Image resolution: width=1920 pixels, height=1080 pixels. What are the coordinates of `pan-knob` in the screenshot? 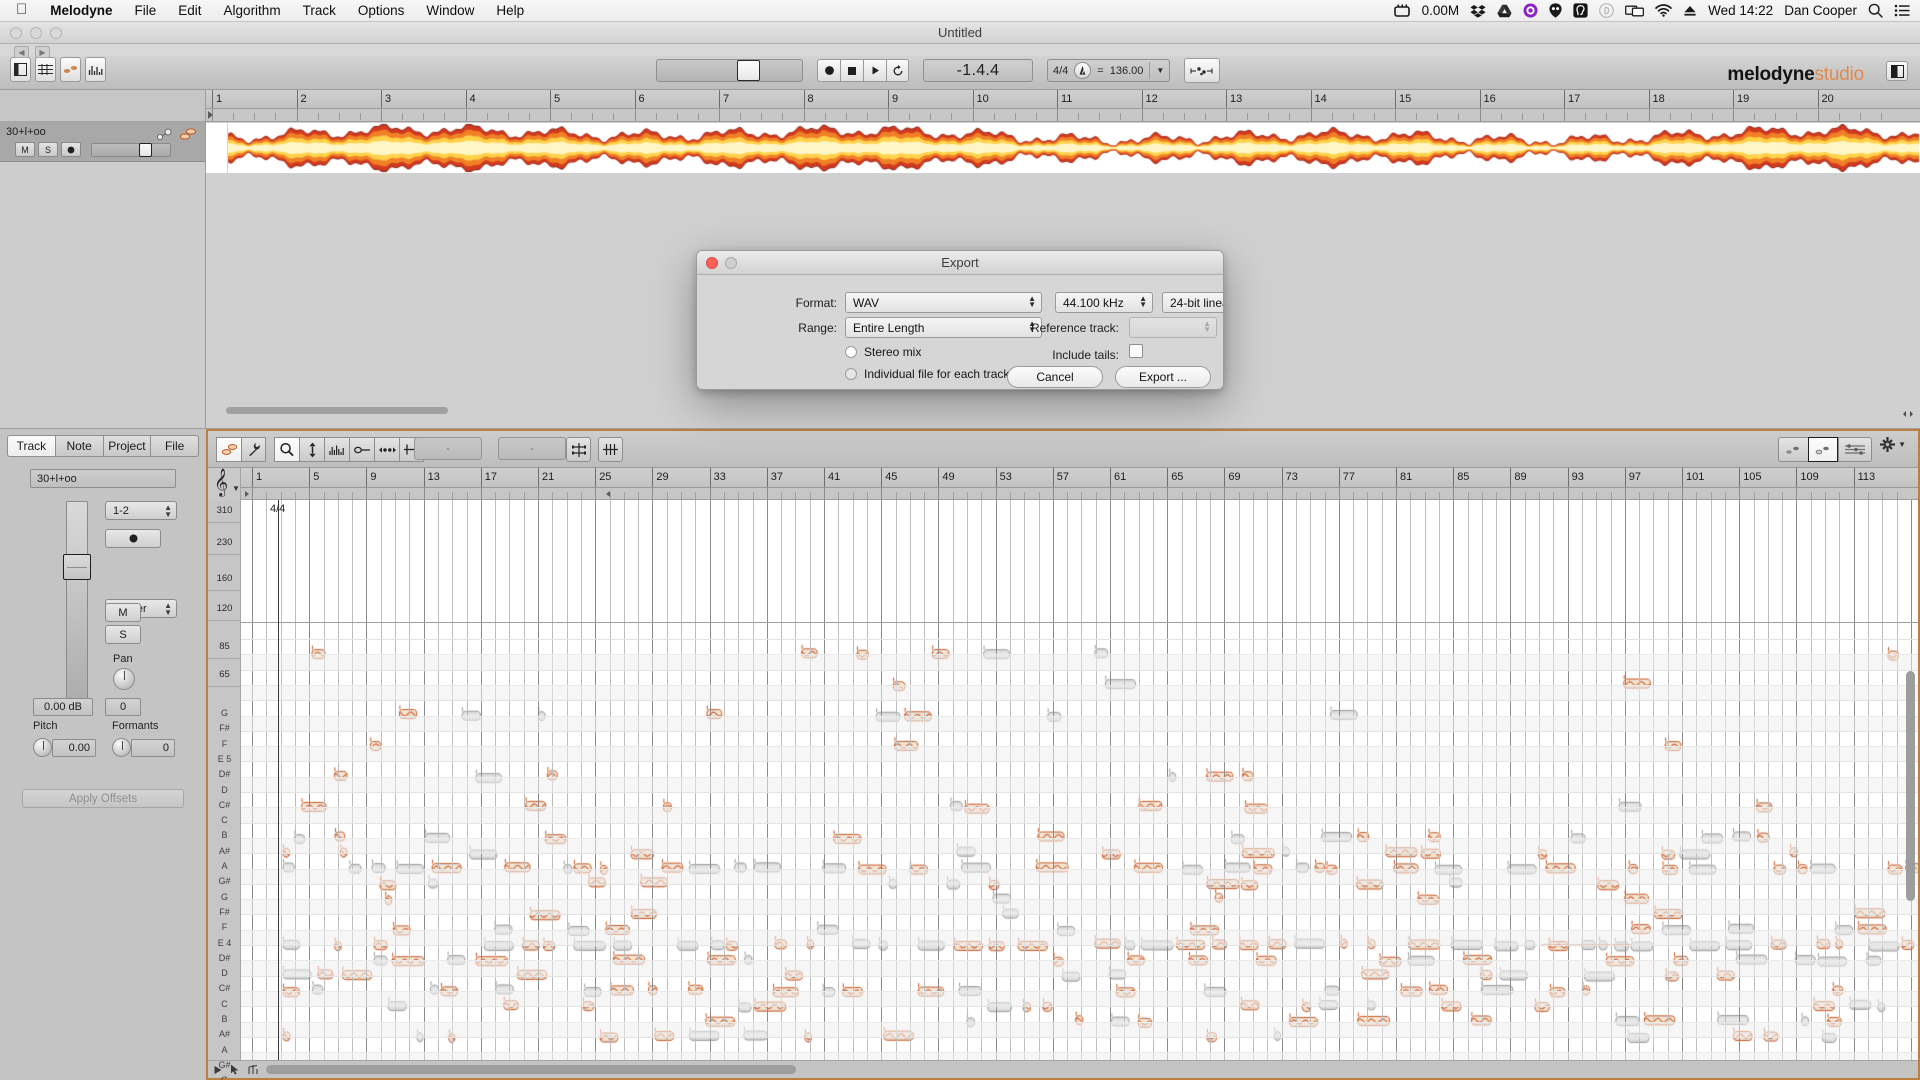 It's located at (124, 679).